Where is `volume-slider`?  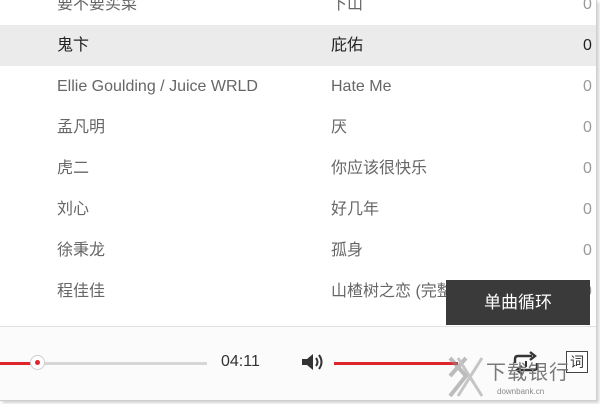
volume-slider is located at coordinates (396, 363).